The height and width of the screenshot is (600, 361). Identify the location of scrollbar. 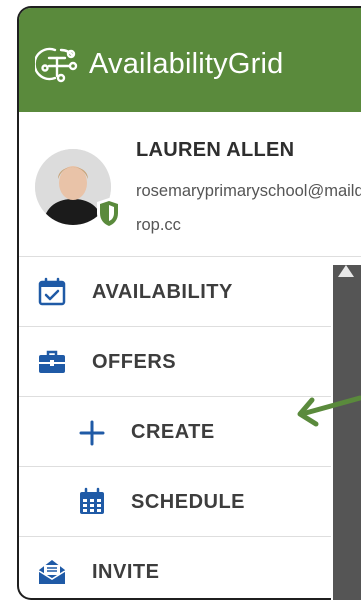
(346, 432).